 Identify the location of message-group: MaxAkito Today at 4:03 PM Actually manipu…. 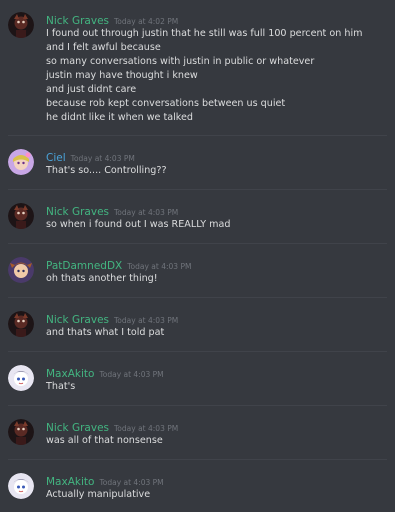
(197, 488).